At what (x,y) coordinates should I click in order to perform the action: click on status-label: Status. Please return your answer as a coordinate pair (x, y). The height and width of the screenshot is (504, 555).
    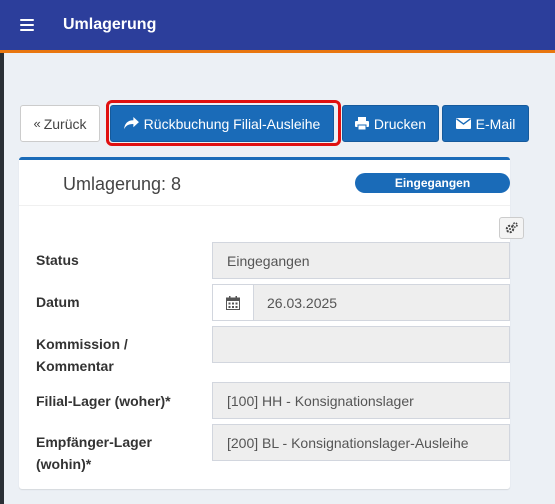
    Looking at the image, I should click on (57, 260).